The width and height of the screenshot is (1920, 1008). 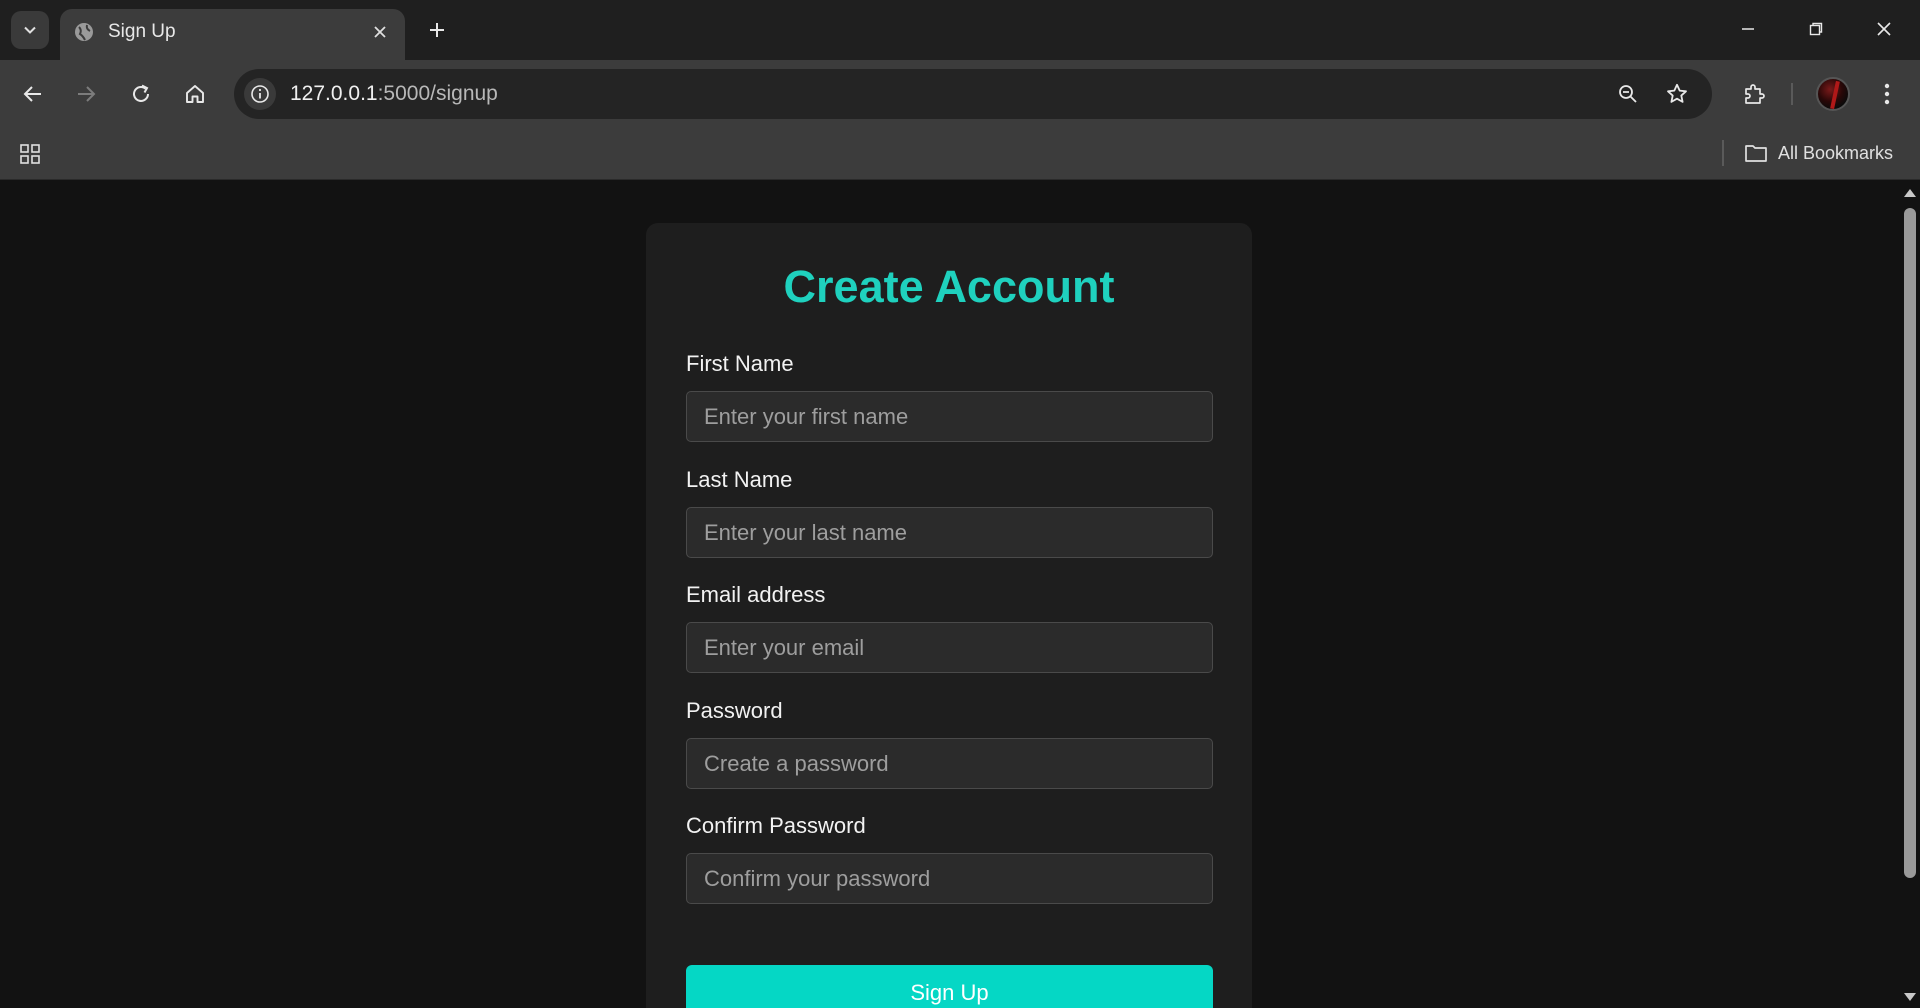 I want to click on page-title: Create Account, so click(x=949, y=286).